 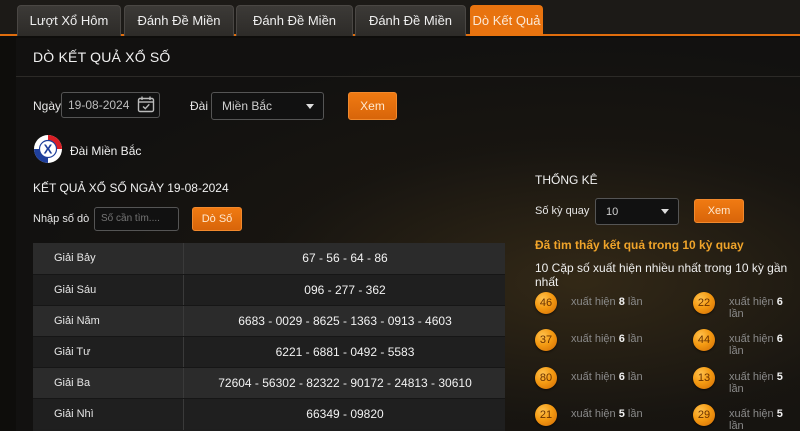 What do you see at coordinates (106, 151) in the screenshot?
I see `station-name: Đài Miền Bắc` at bounding box center [106, 151].